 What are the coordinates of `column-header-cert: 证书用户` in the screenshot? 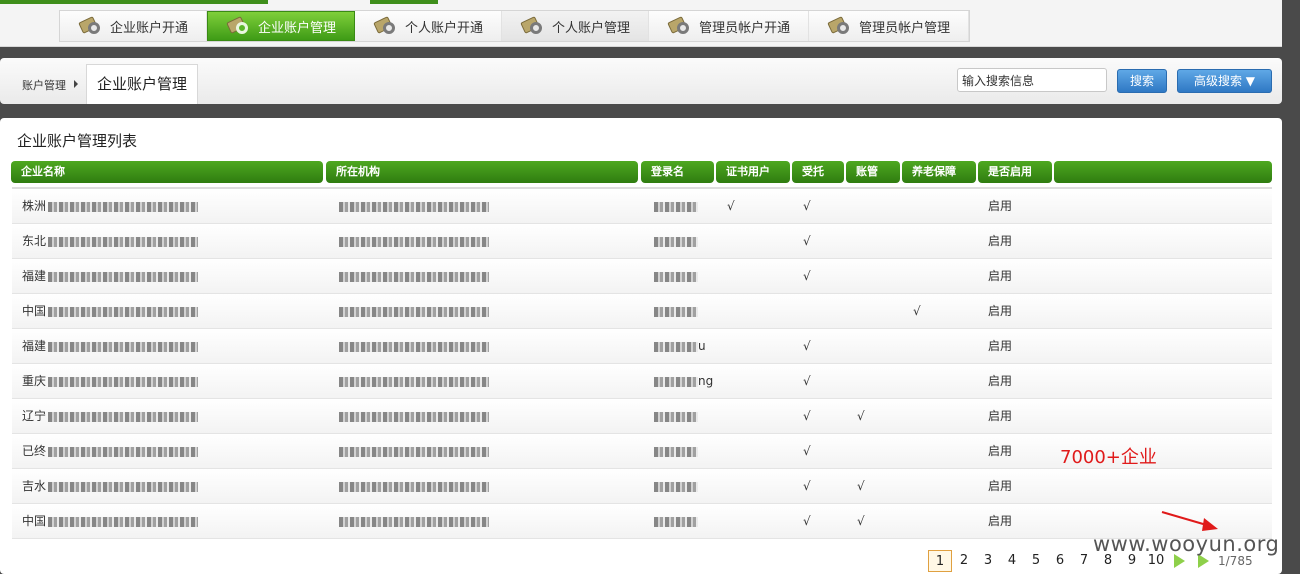 It's located at (753, 172).